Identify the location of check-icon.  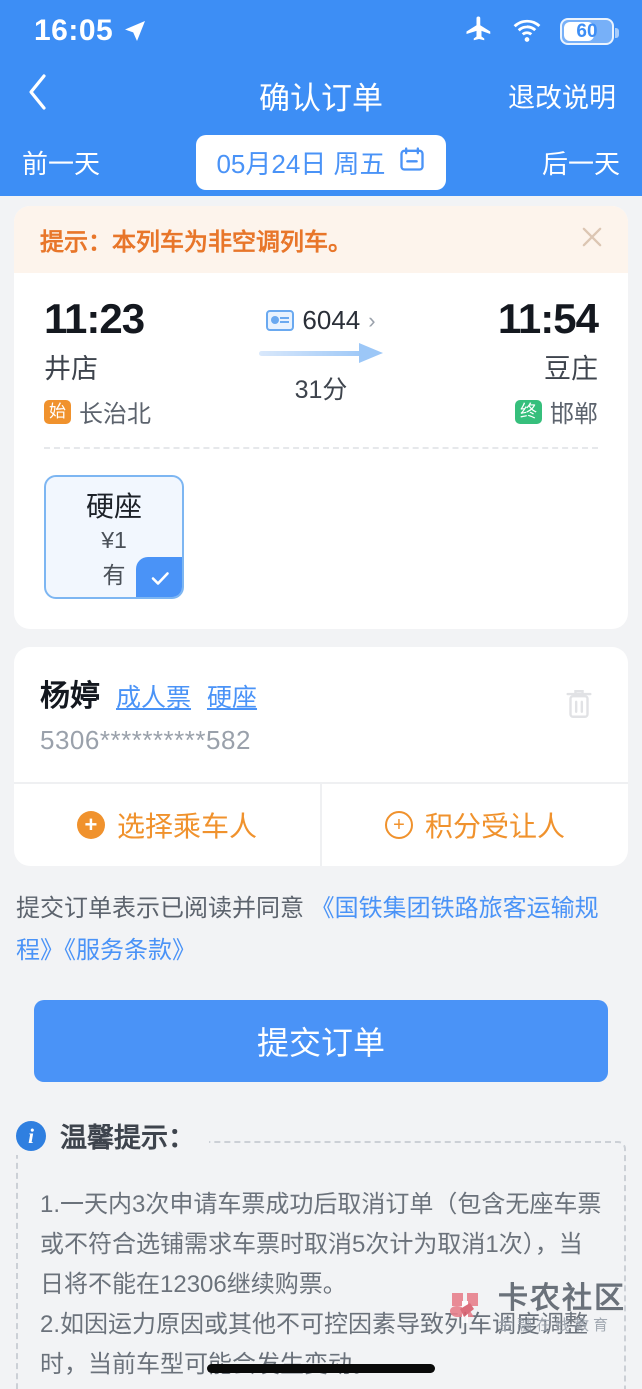
(159, 577).